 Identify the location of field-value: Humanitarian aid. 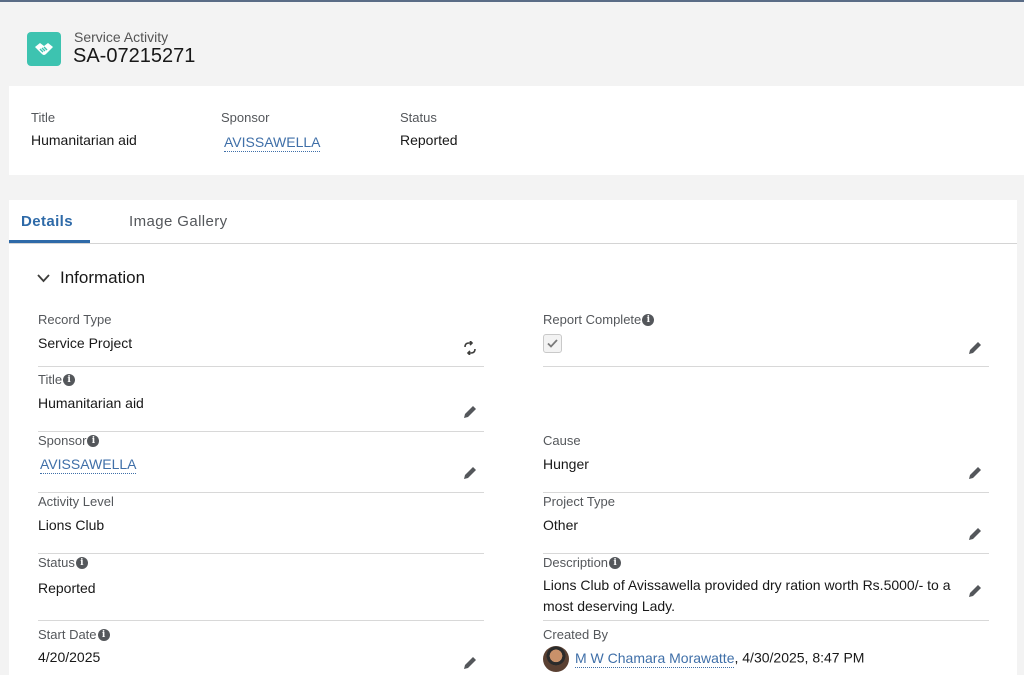
(91, 403).